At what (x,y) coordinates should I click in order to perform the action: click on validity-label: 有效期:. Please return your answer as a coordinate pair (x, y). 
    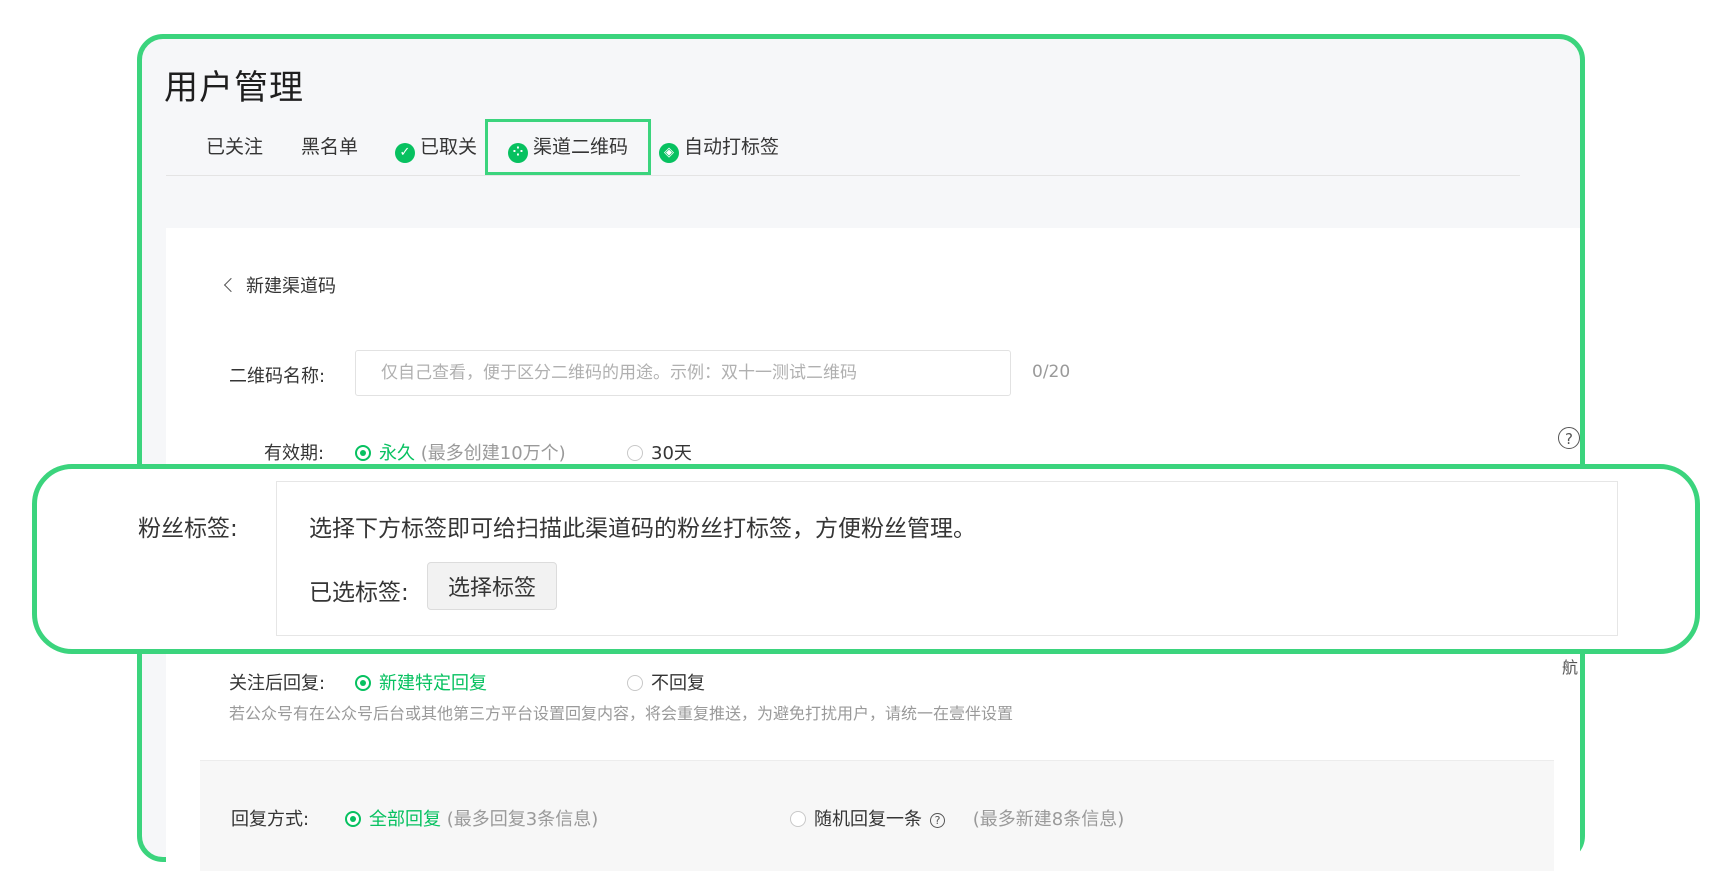
    Looking at the image, I should click on (294, 453).